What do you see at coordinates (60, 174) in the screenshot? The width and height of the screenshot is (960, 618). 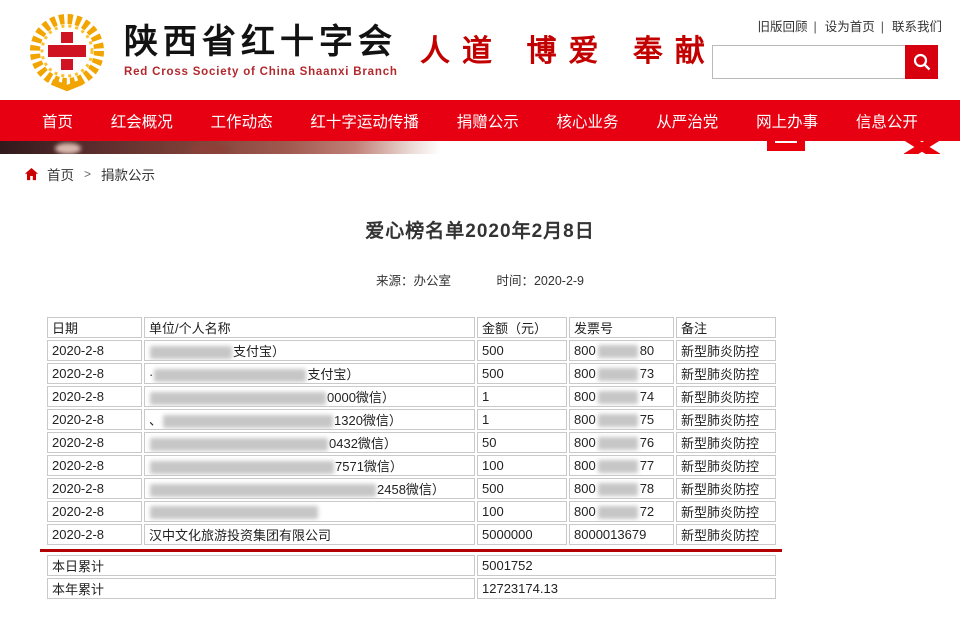 I see `breadcrumb-home-link: 首页` at bounding box center [60, 174].